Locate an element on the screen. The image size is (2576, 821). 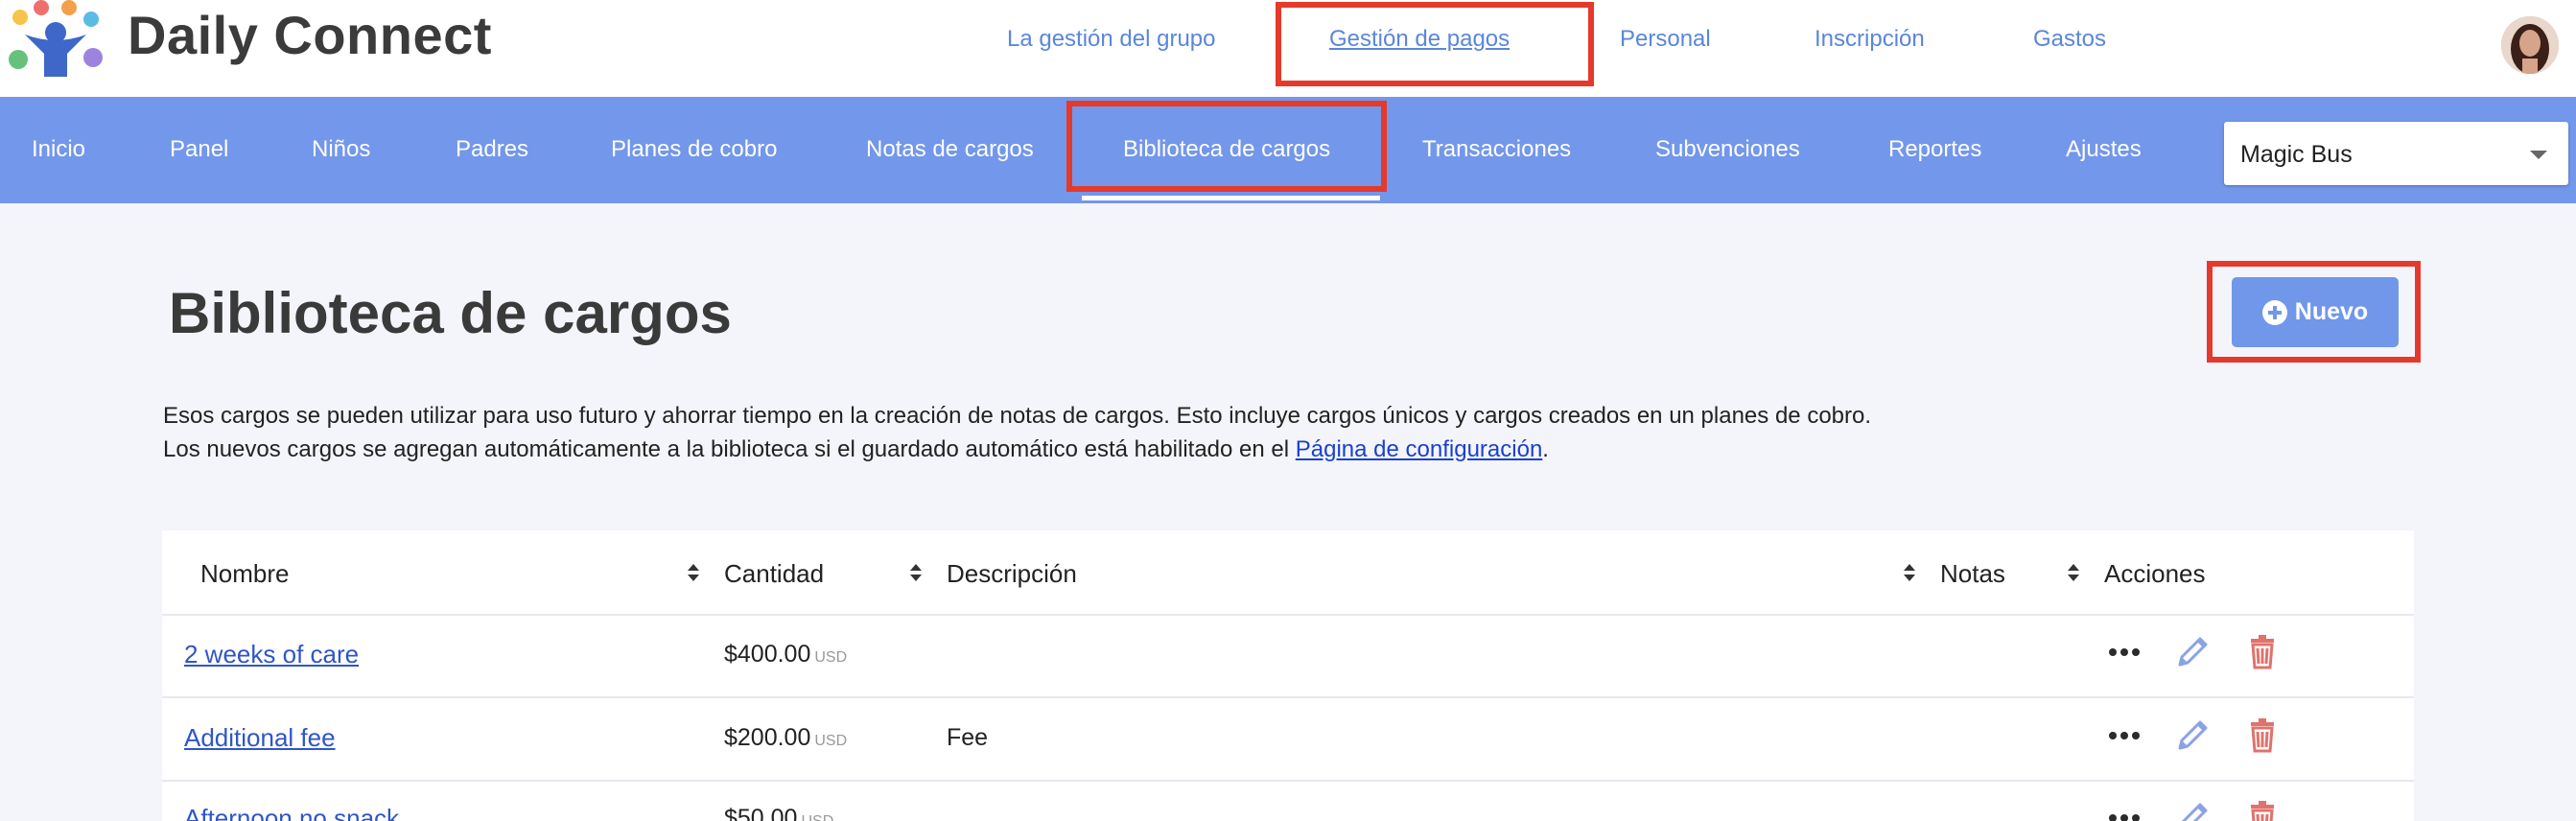
chevron-down-icon is located at coordinates (2538, 155).